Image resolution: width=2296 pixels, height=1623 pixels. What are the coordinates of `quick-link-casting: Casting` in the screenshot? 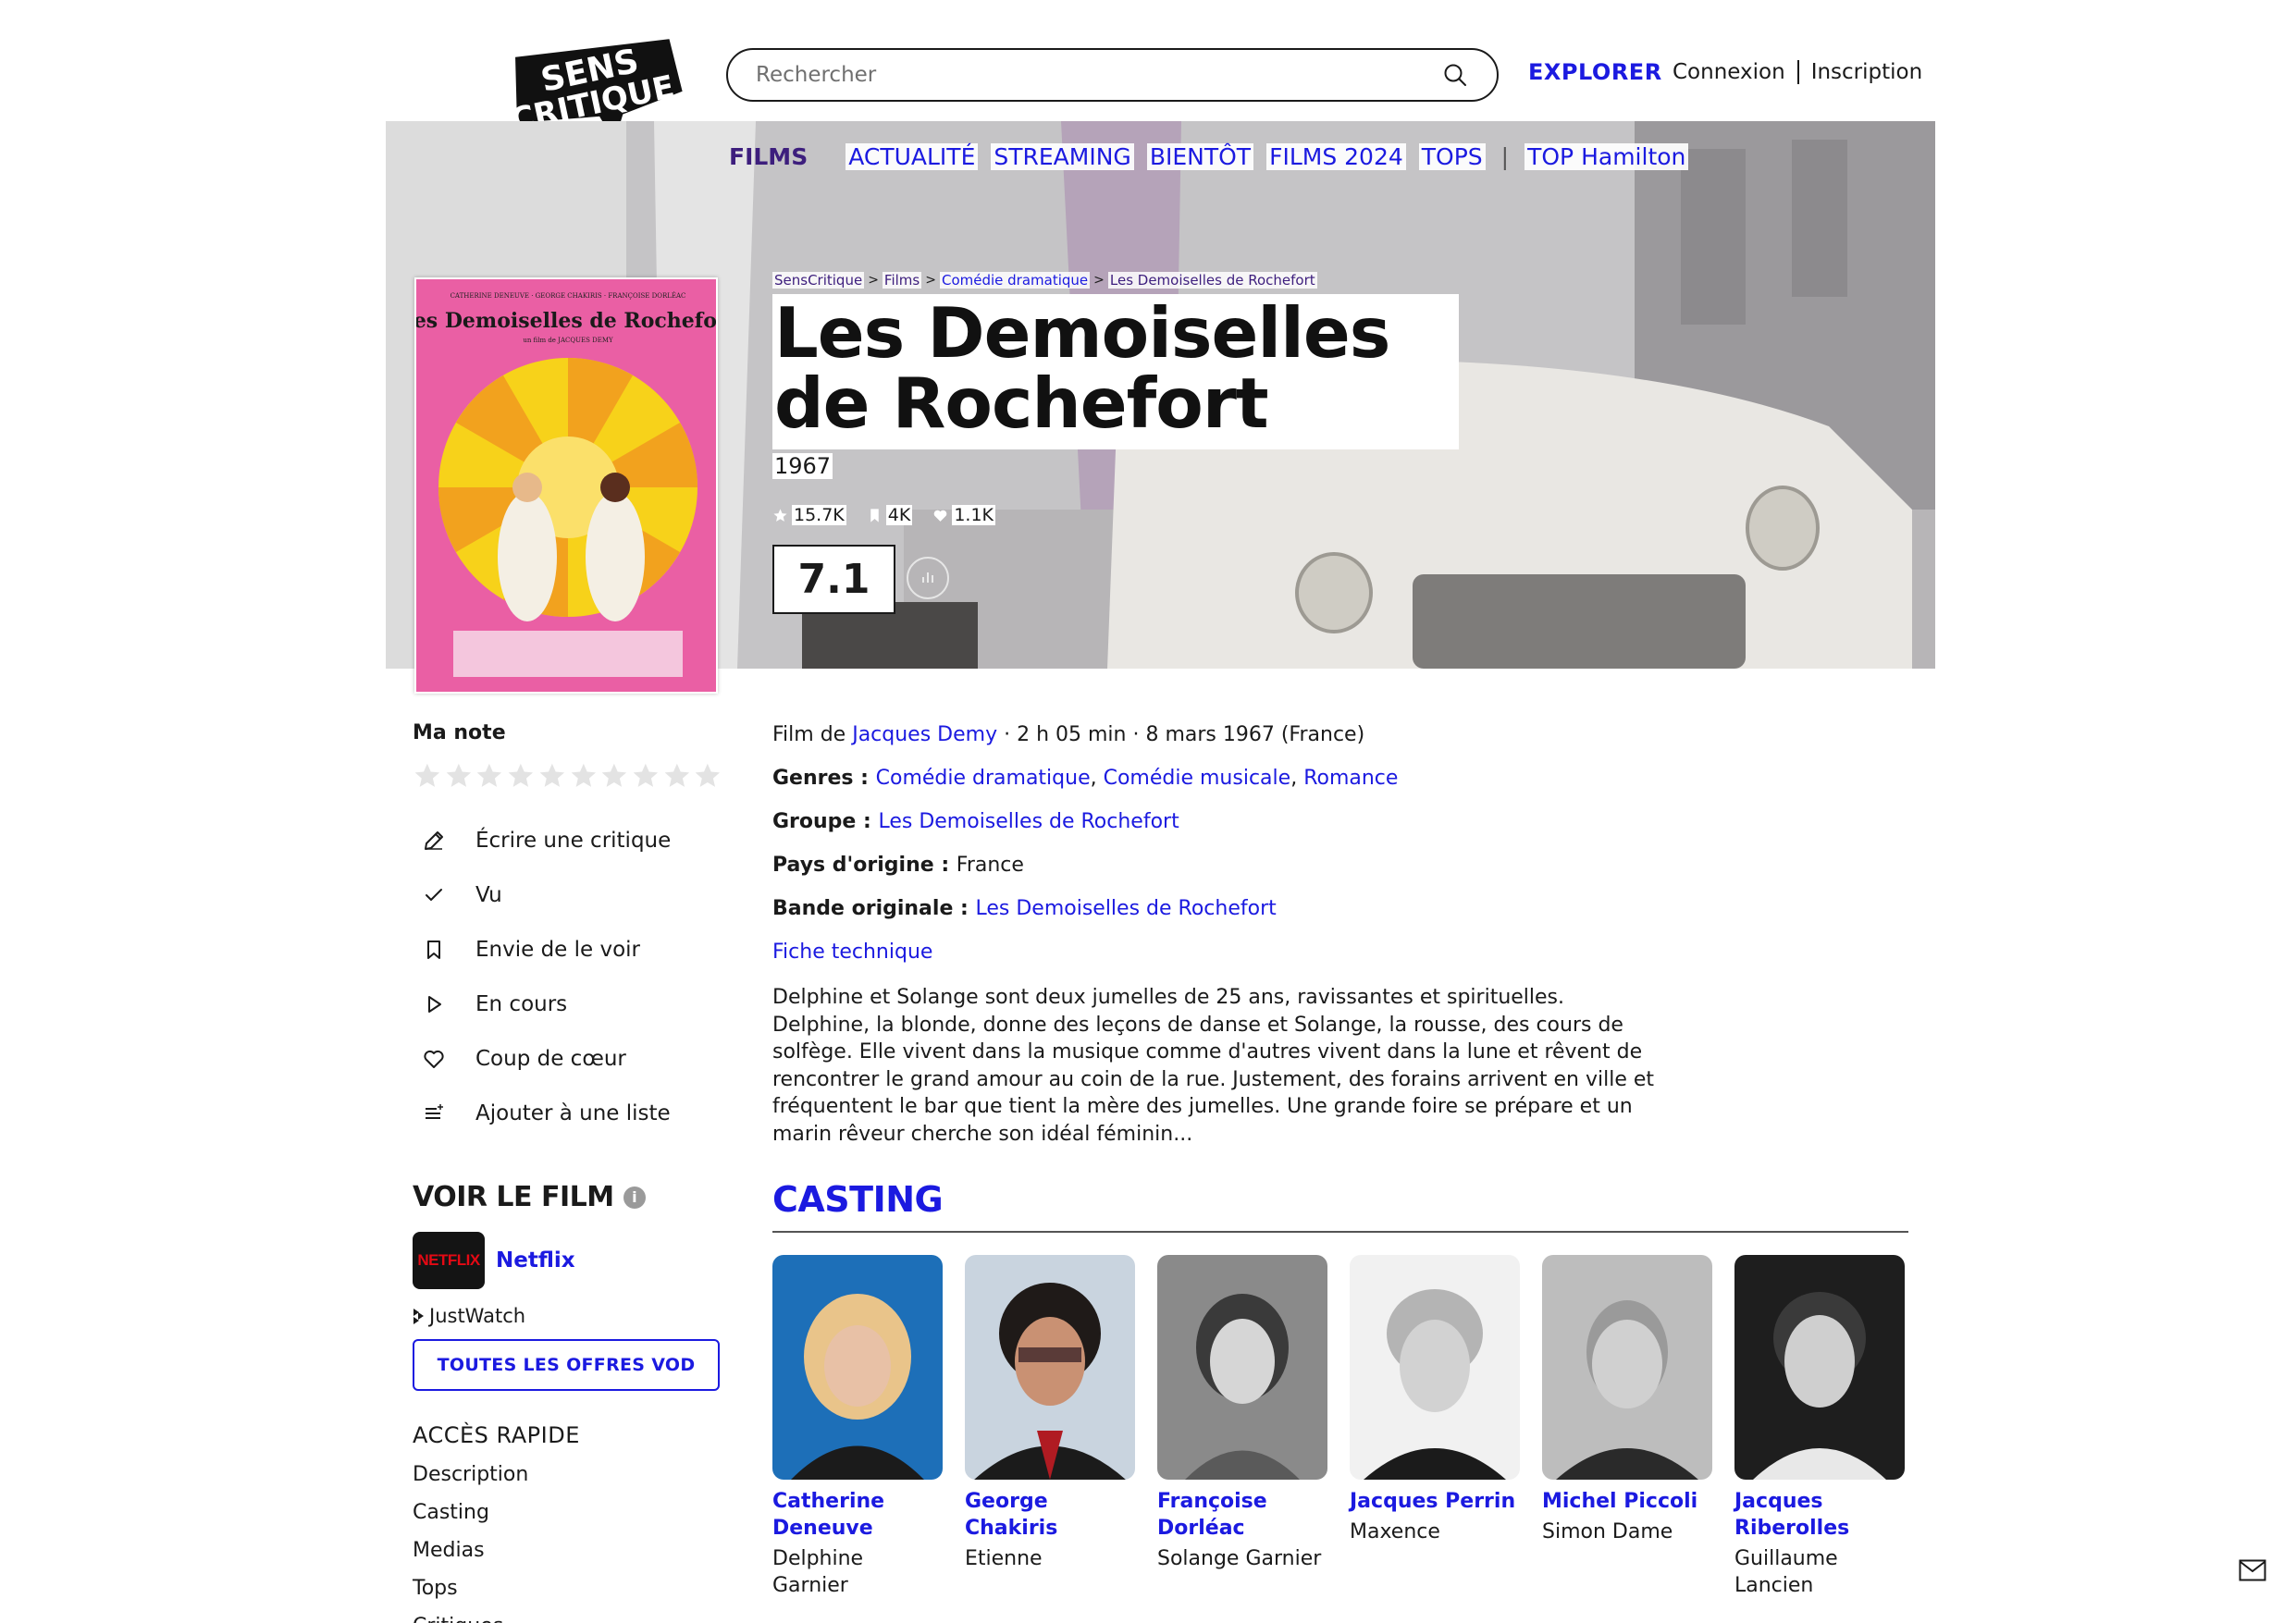 It's located at (567, 1520).